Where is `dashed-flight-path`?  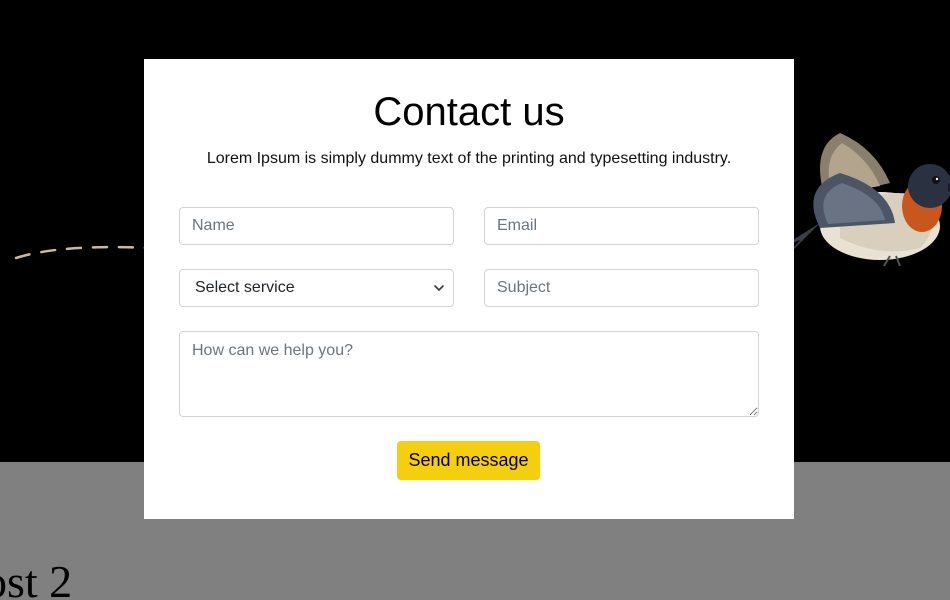 dashed-flight-path is located at coordinates (83, 252).